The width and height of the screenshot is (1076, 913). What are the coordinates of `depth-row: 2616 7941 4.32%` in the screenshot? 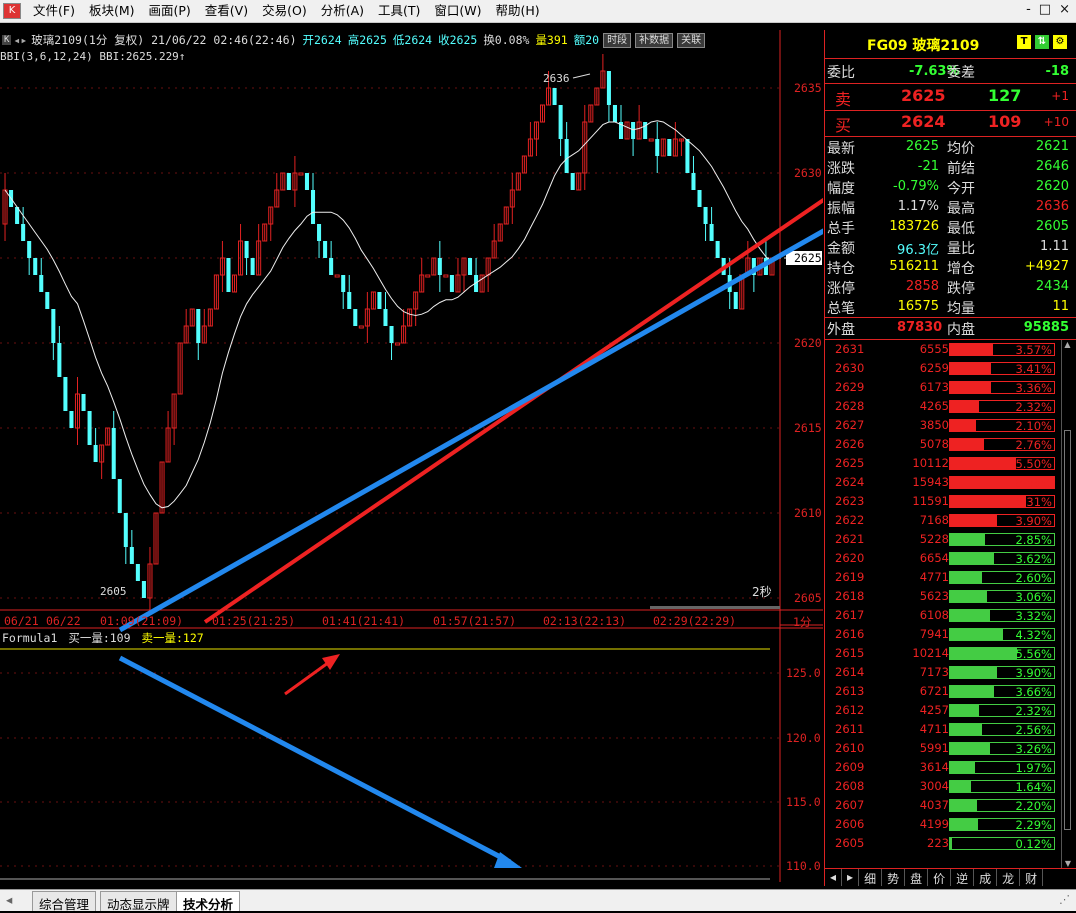 It's located at (942, 634).